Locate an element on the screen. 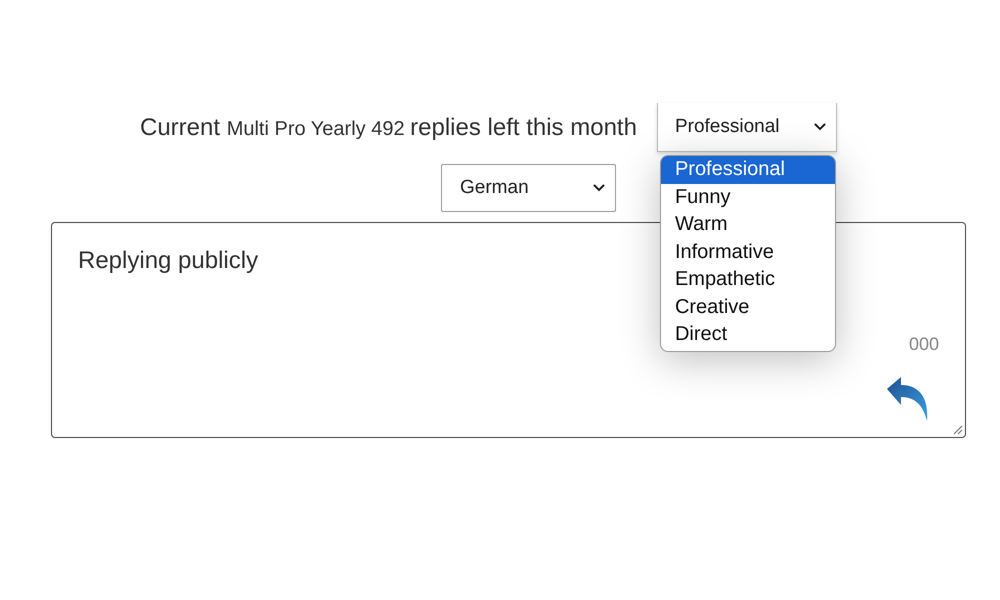 The height and width of the screenshot is (600, 1000). dropdown-option: Professional is located at coordinates (747, 170).